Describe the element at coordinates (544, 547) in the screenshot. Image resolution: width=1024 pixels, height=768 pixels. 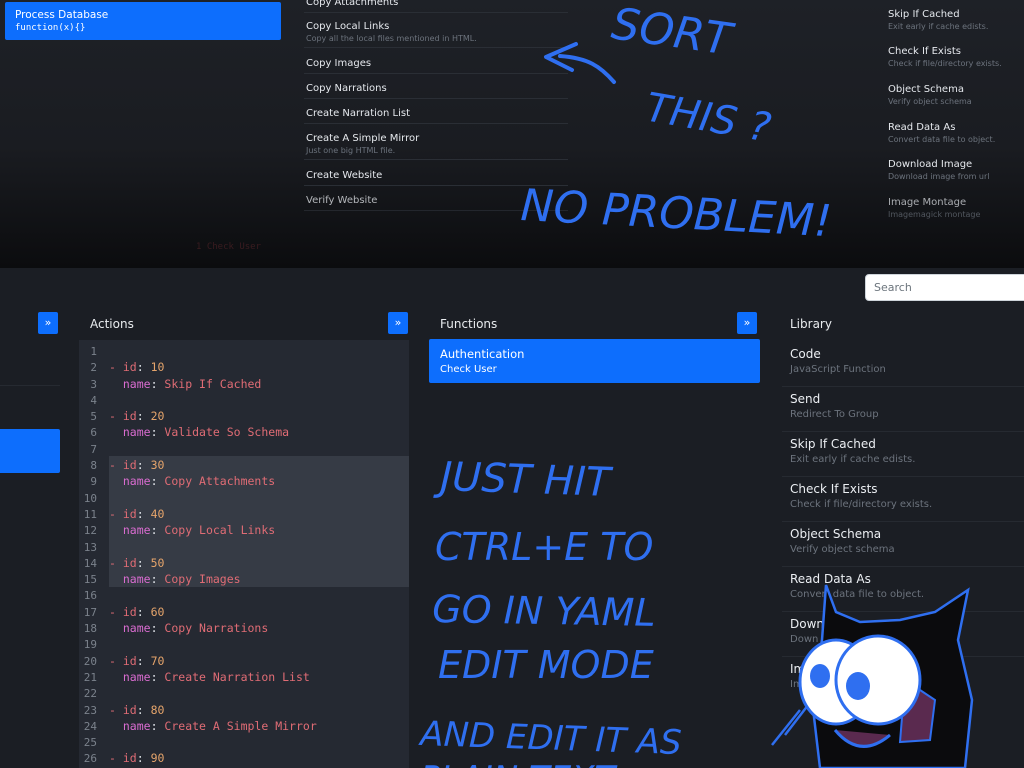
I see `handwritten-text: CTRL+E TO` at that location.